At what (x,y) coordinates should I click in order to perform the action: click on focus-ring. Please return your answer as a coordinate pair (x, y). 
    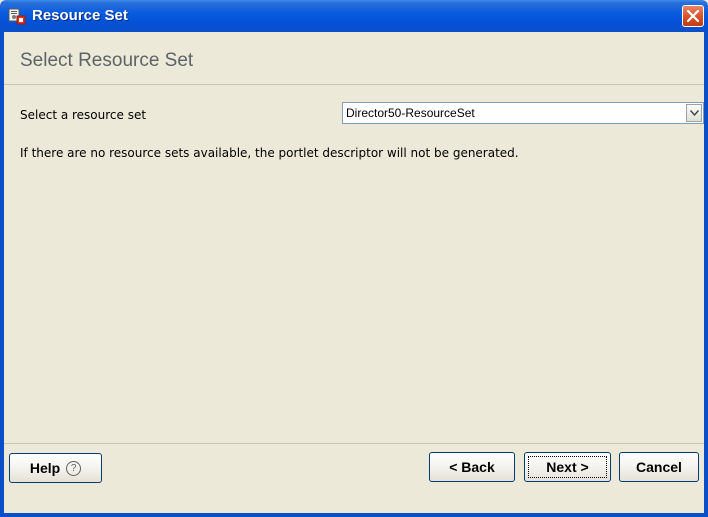
    Looking at the image, I should click on (567, 467).